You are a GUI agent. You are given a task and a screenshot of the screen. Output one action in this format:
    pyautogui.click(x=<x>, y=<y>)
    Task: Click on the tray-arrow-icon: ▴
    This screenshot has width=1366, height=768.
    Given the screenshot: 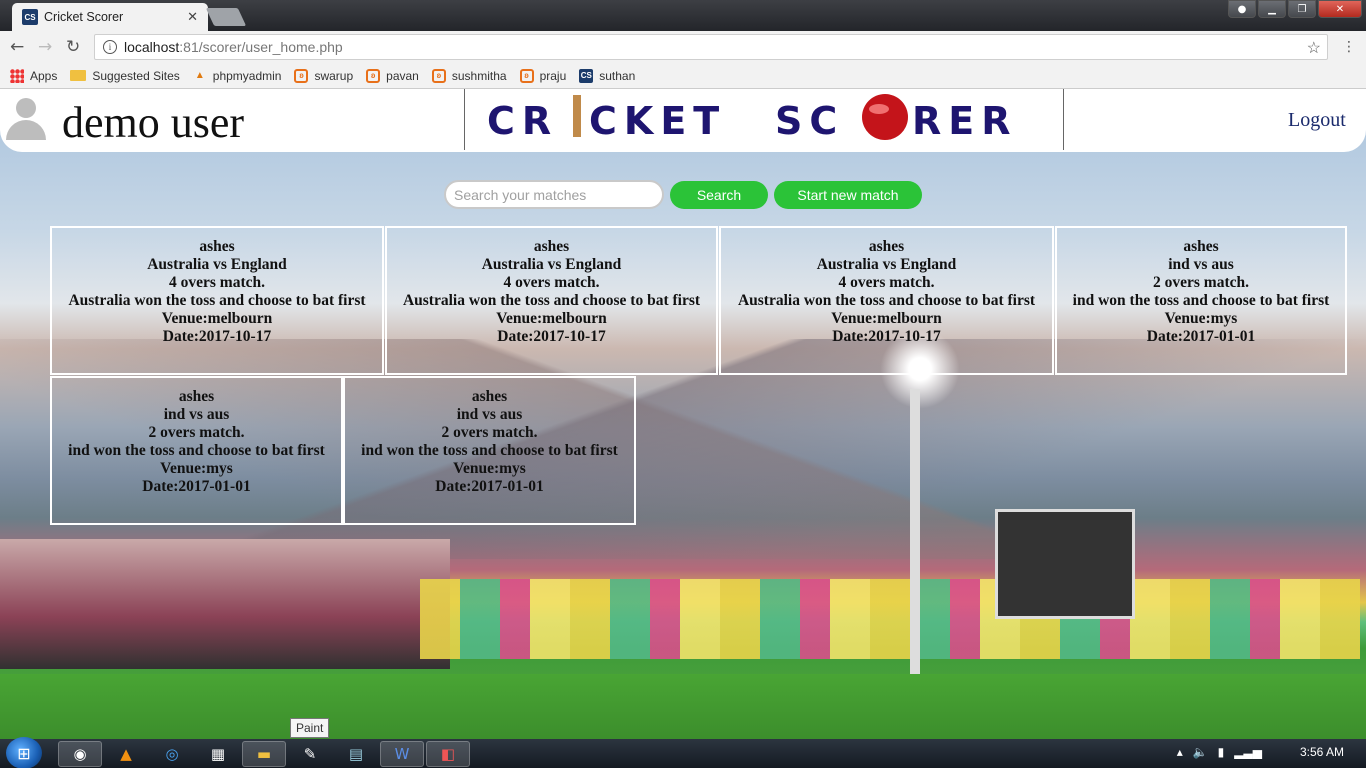 What is the action you would take?
    pyautogui.click(x=1180, y=752)
    